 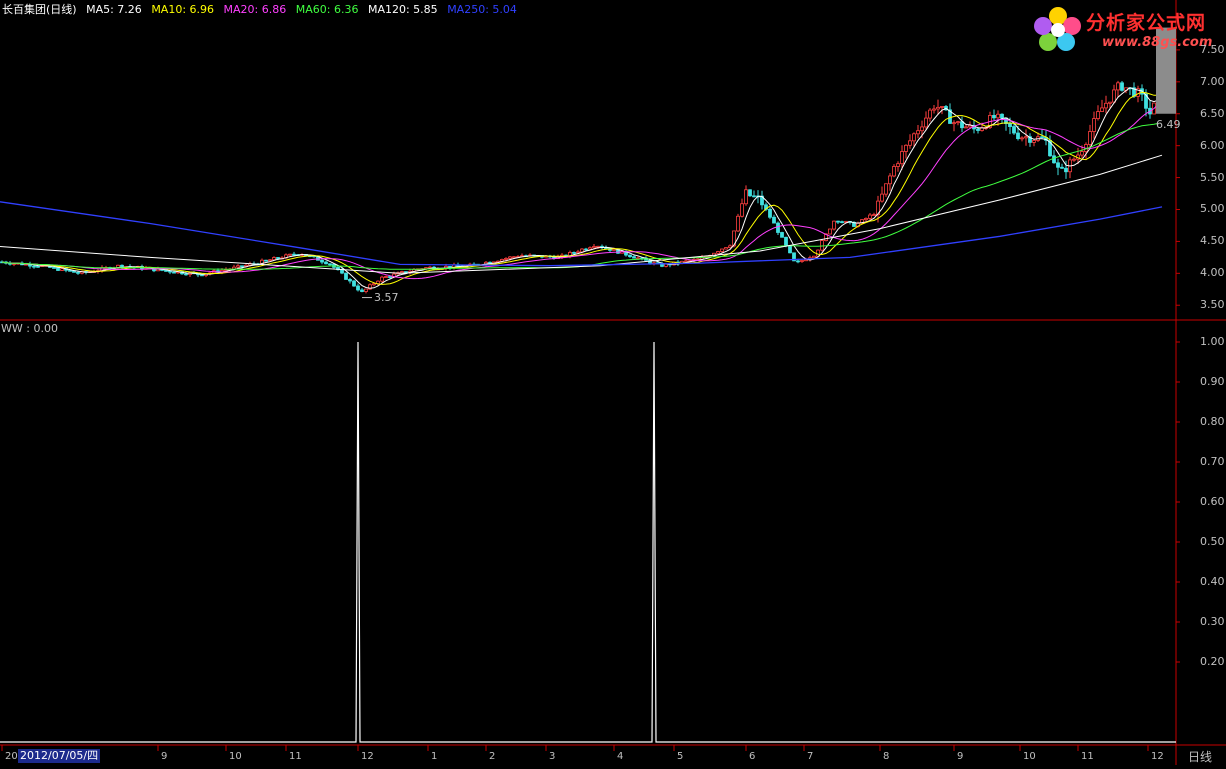 What do you see at coordinates (1212, 541) in the screenshot?
I see `ind-y-tick-label: 0.50` at bounding box center [1212, 541].